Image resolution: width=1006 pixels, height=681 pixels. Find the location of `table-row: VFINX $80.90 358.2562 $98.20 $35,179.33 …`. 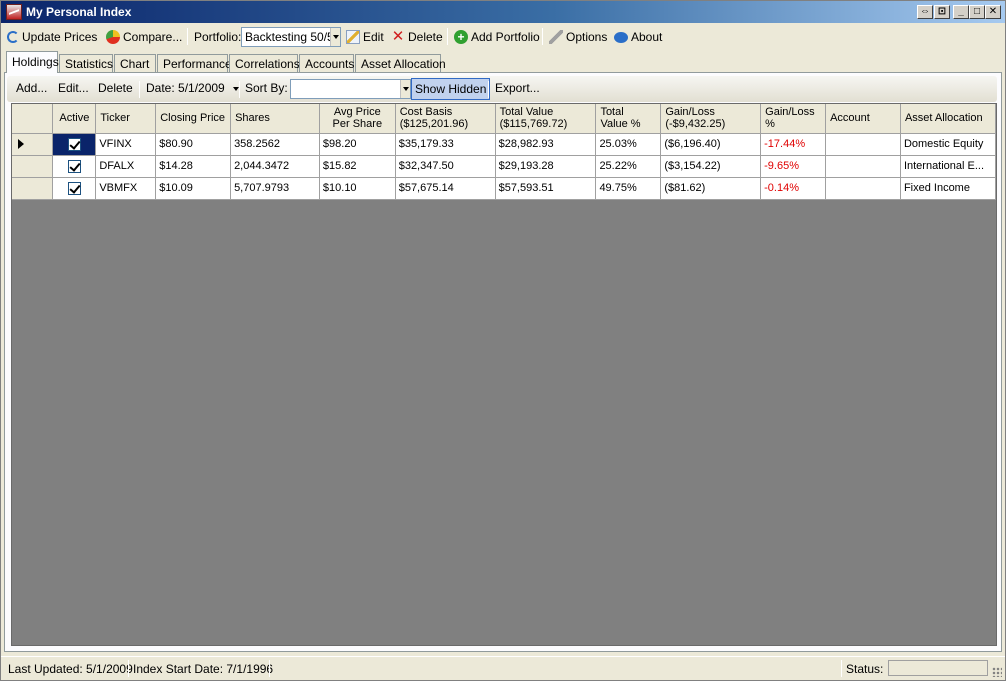

table-row: VFINX $80.90 358.2562 $98.20 $35,179.33 … is located at coordinates (504, 144).